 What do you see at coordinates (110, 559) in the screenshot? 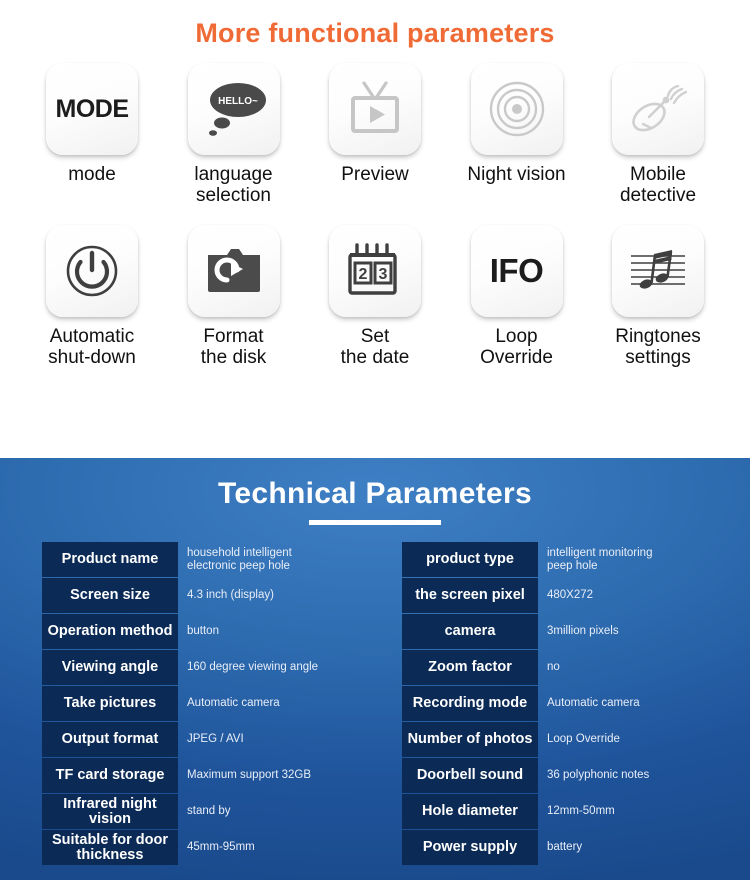
I see `spec-label: Product name` at bounding box center [110, 559].